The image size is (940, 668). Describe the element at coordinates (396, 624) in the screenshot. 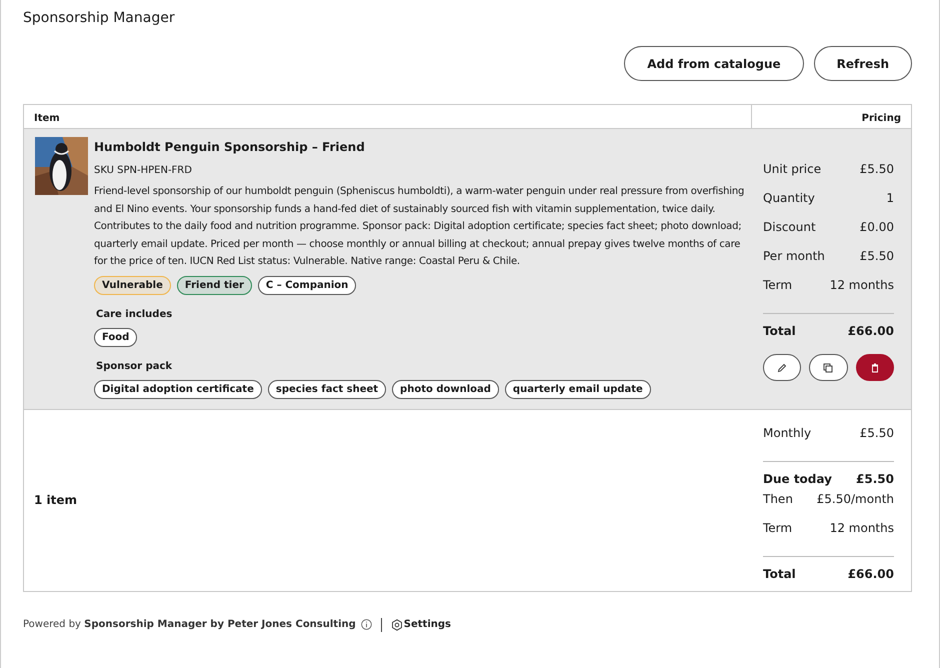

I see `settings-icon` at that location.